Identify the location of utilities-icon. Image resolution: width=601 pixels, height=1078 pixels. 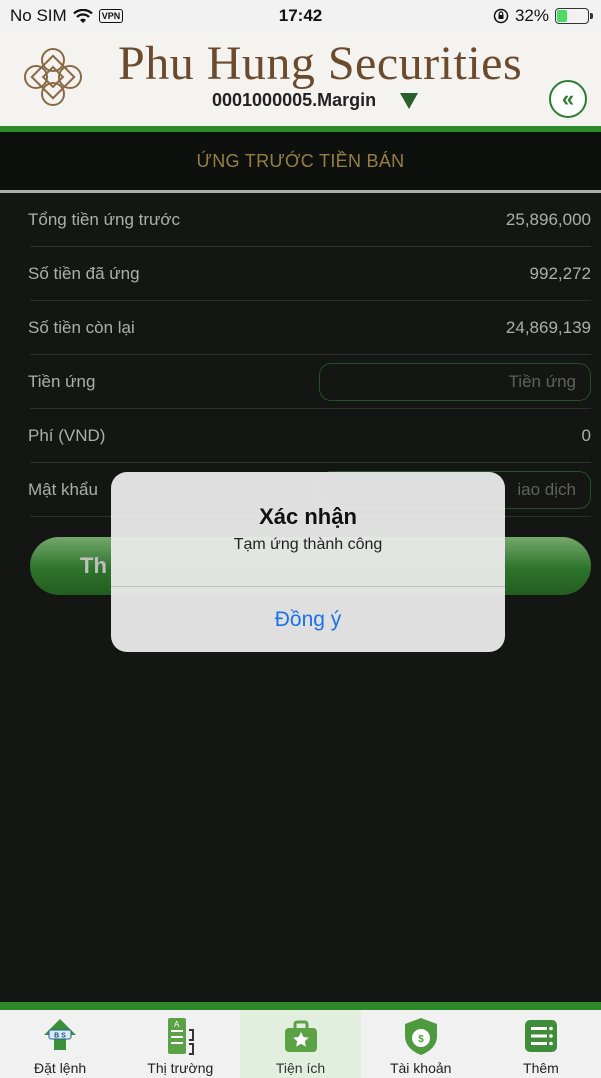
(300, 1036).